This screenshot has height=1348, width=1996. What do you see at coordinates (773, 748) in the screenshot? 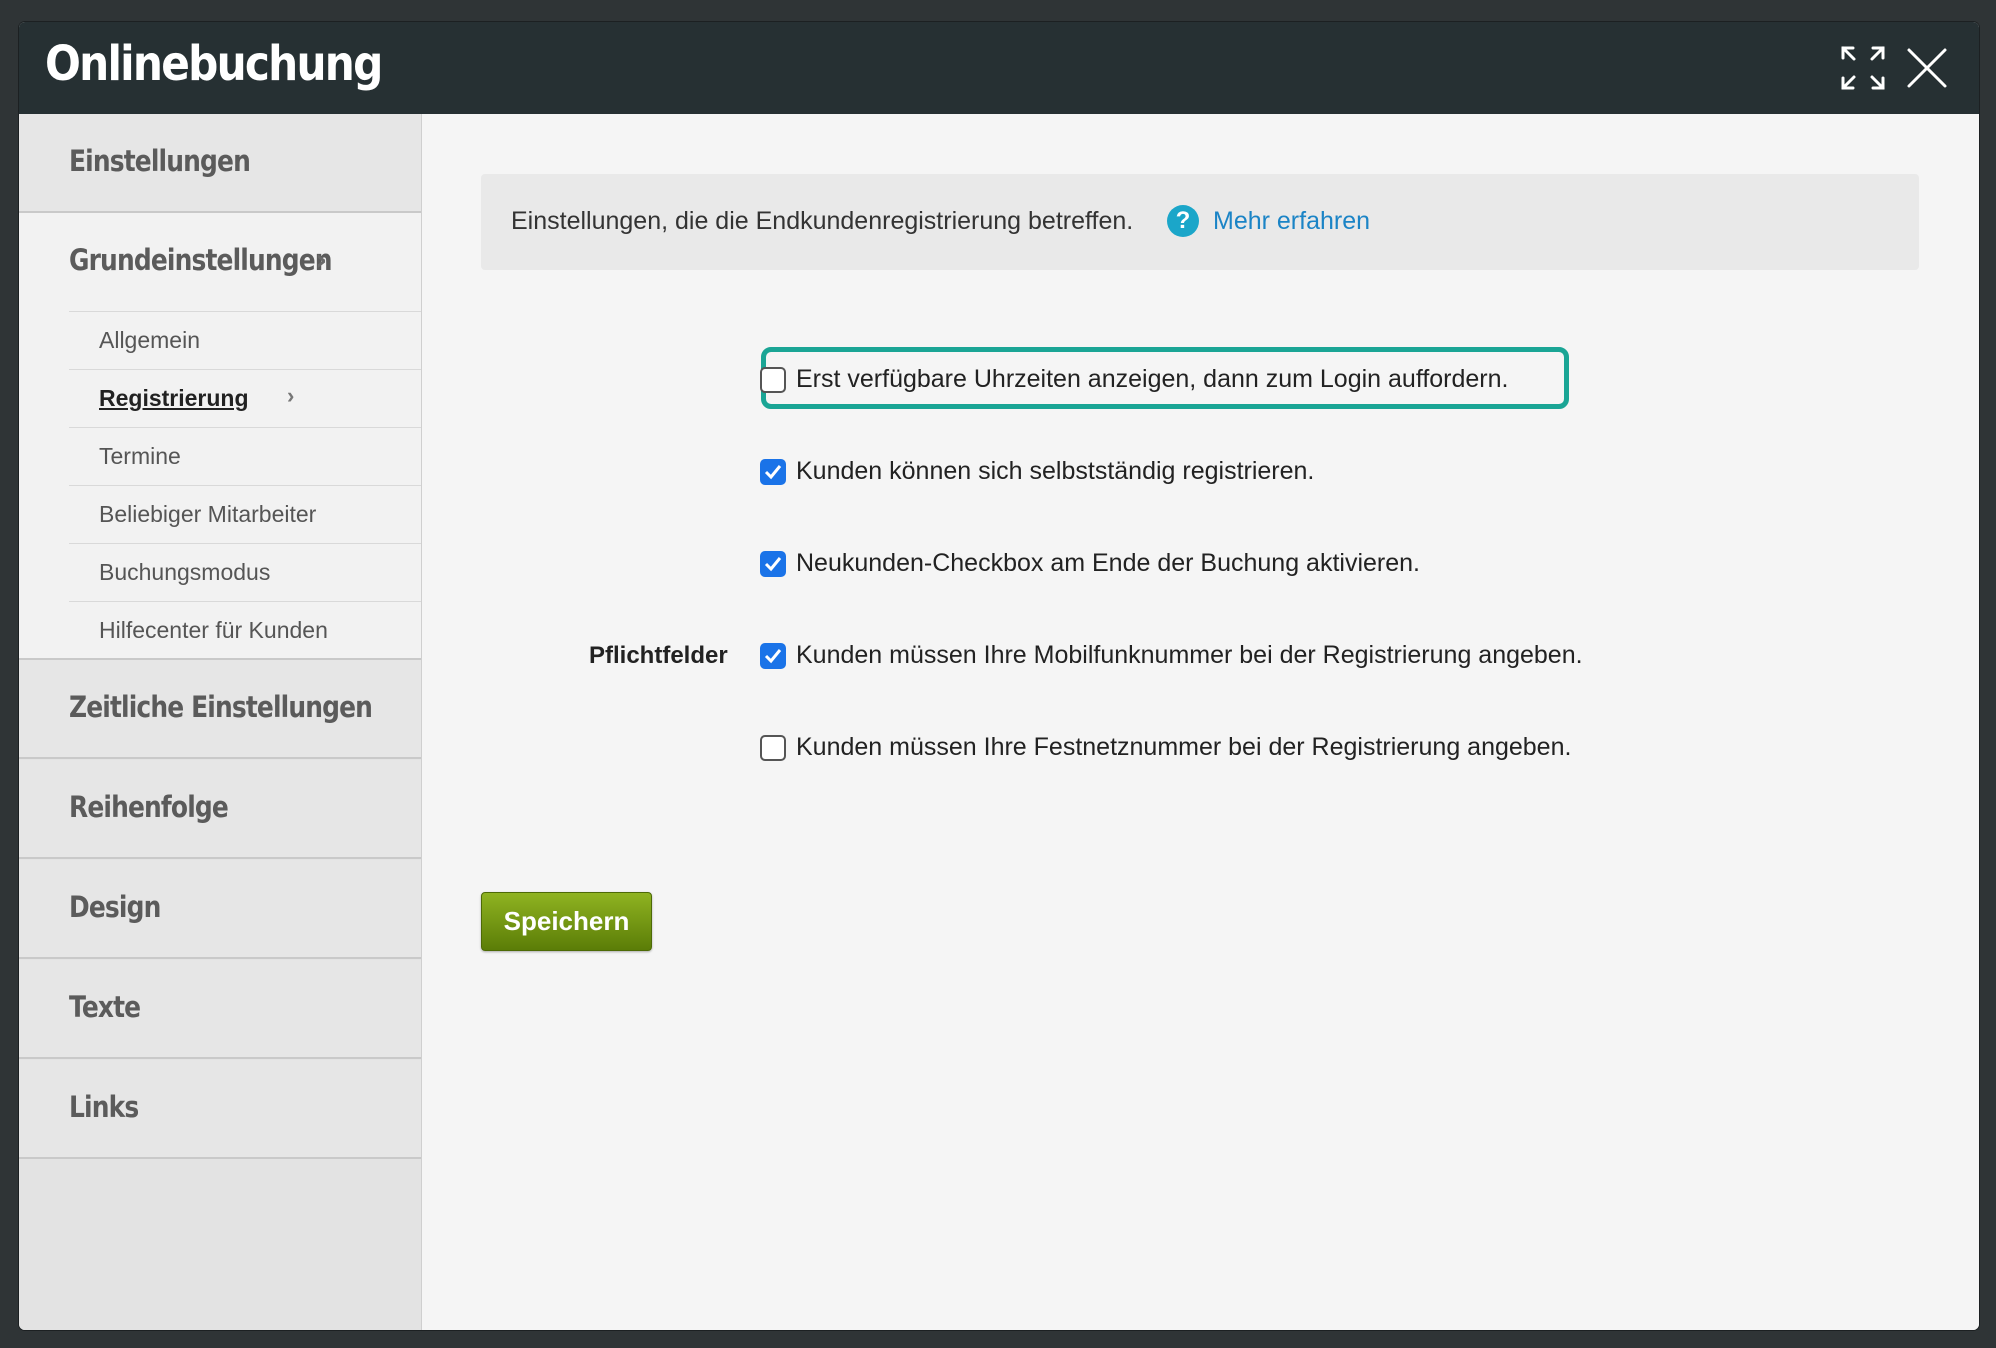
I see `checkbox-landline-required` at bounding box center [773, 748].